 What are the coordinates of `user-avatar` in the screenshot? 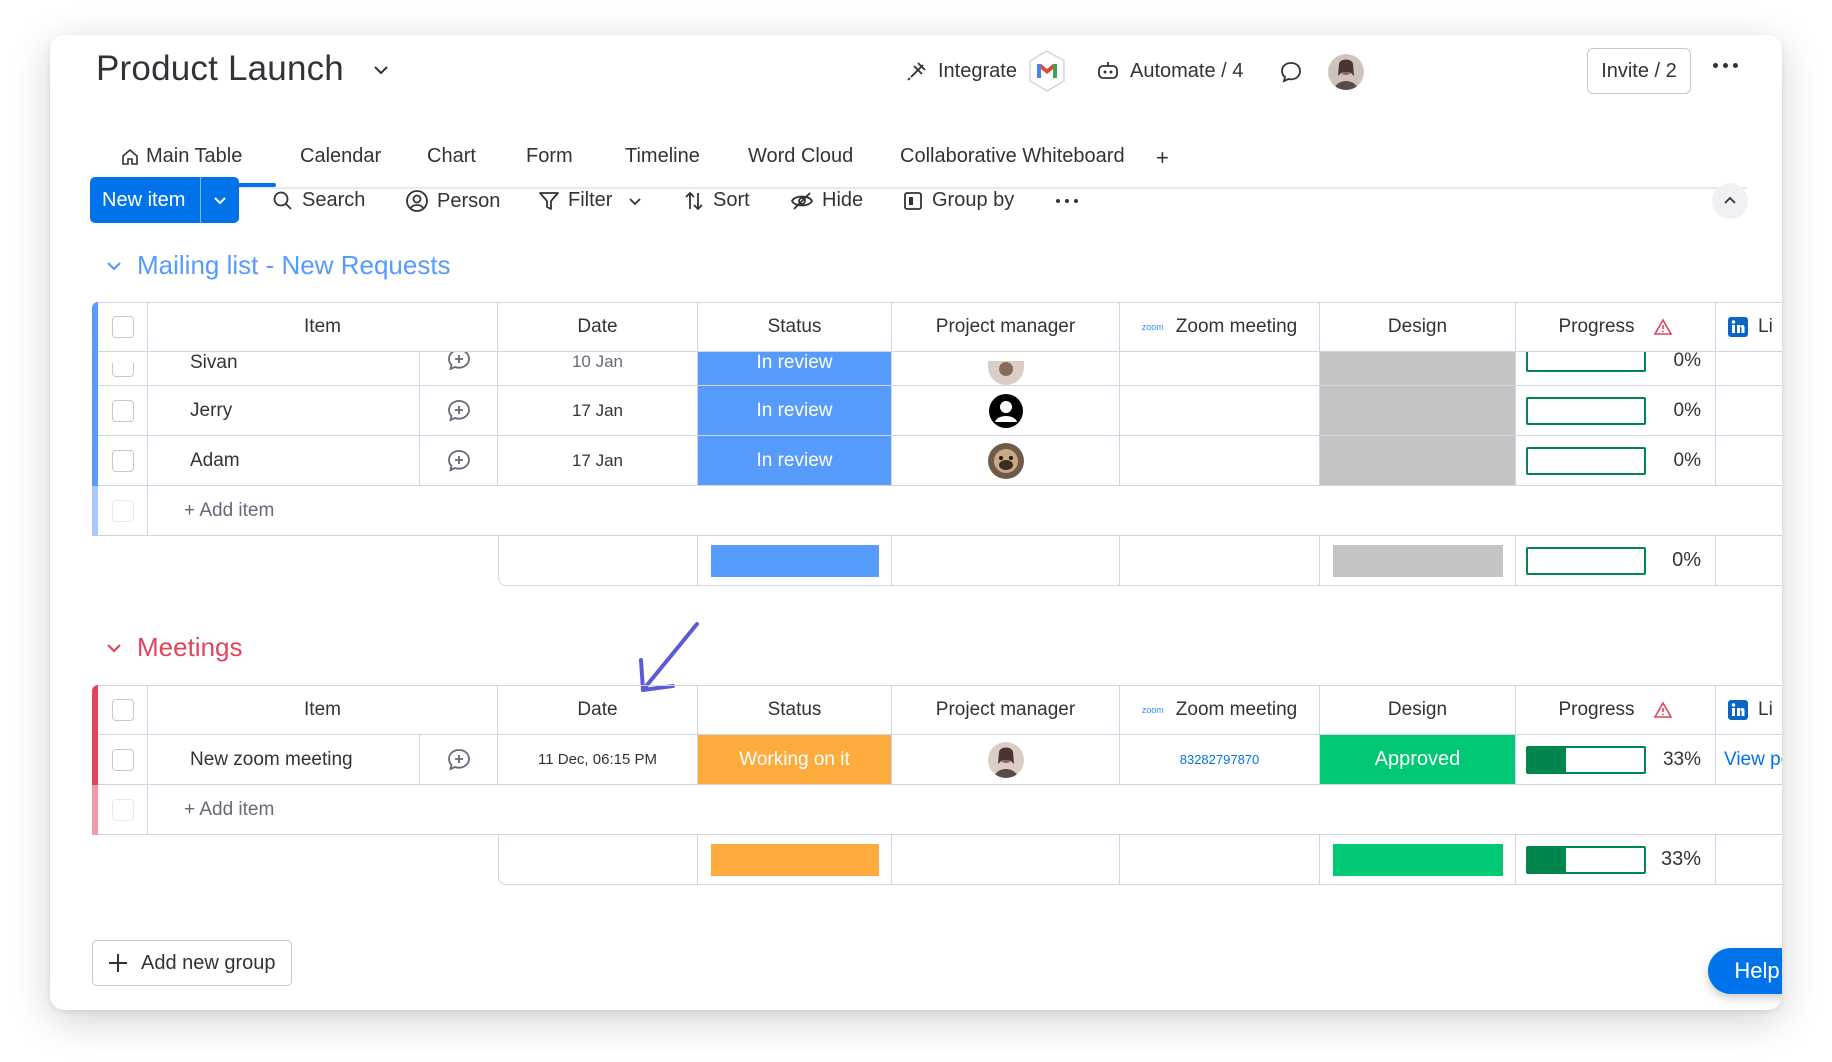 It's located at (1346, 72).